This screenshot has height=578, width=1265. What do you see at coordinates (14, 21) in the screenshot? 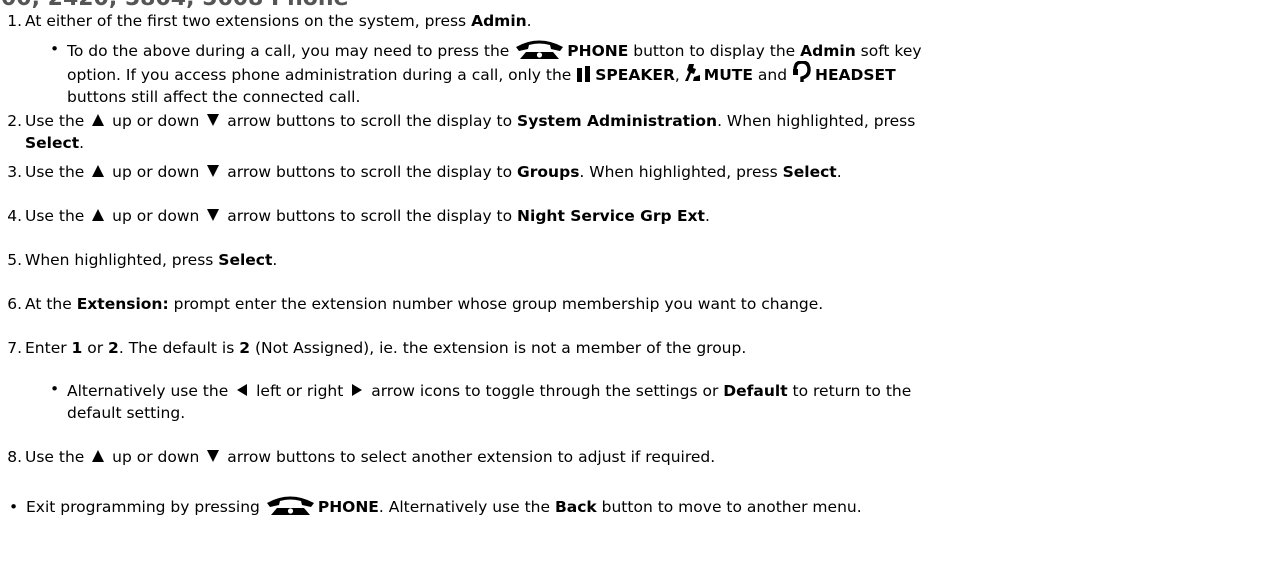
I see `step-number: 1.` at bounding box center [14, 21].